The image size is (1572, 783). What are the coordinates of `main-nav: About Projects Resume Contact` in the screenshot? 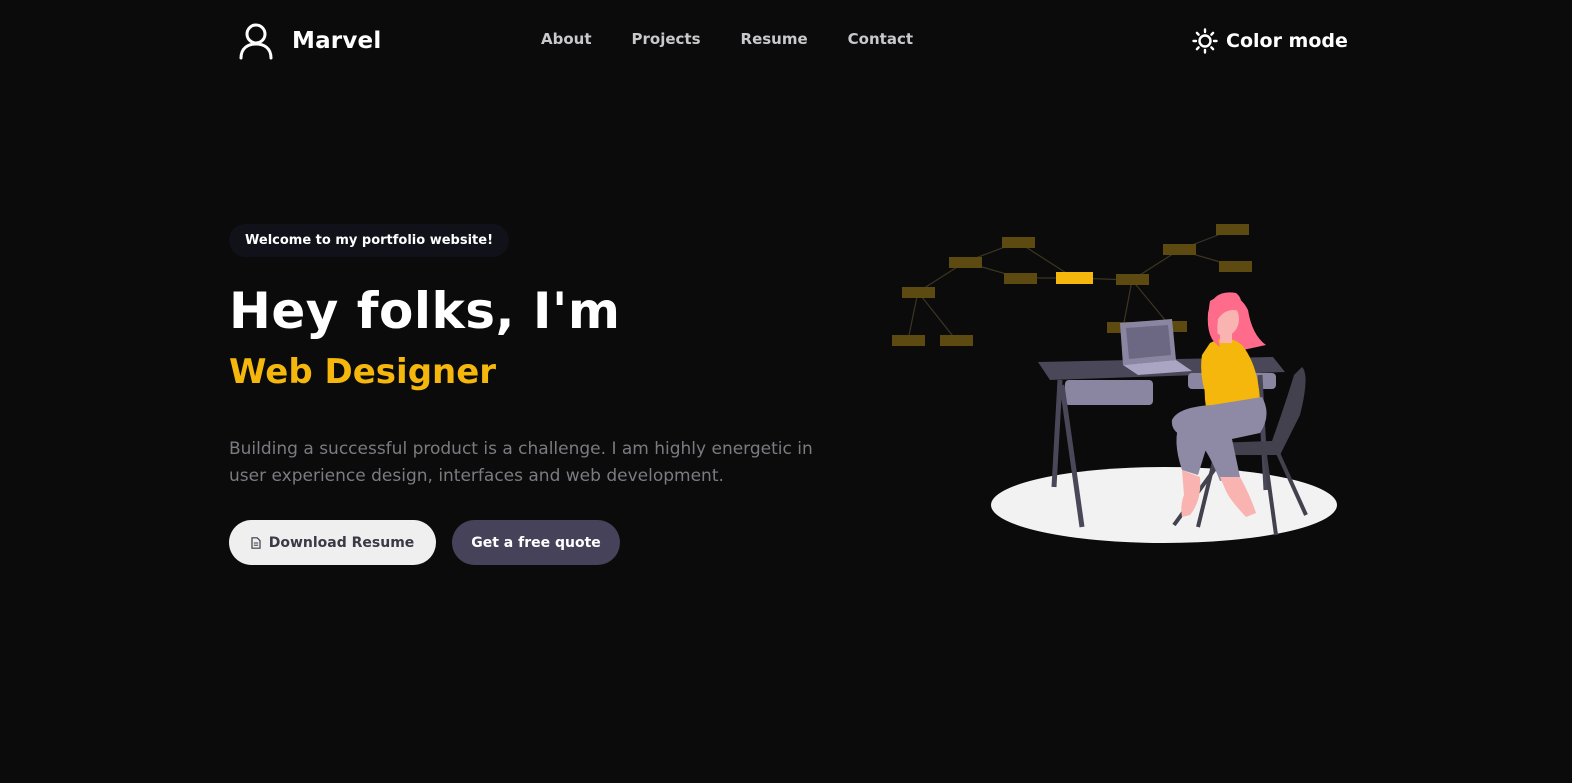 It's located at (727, 39).